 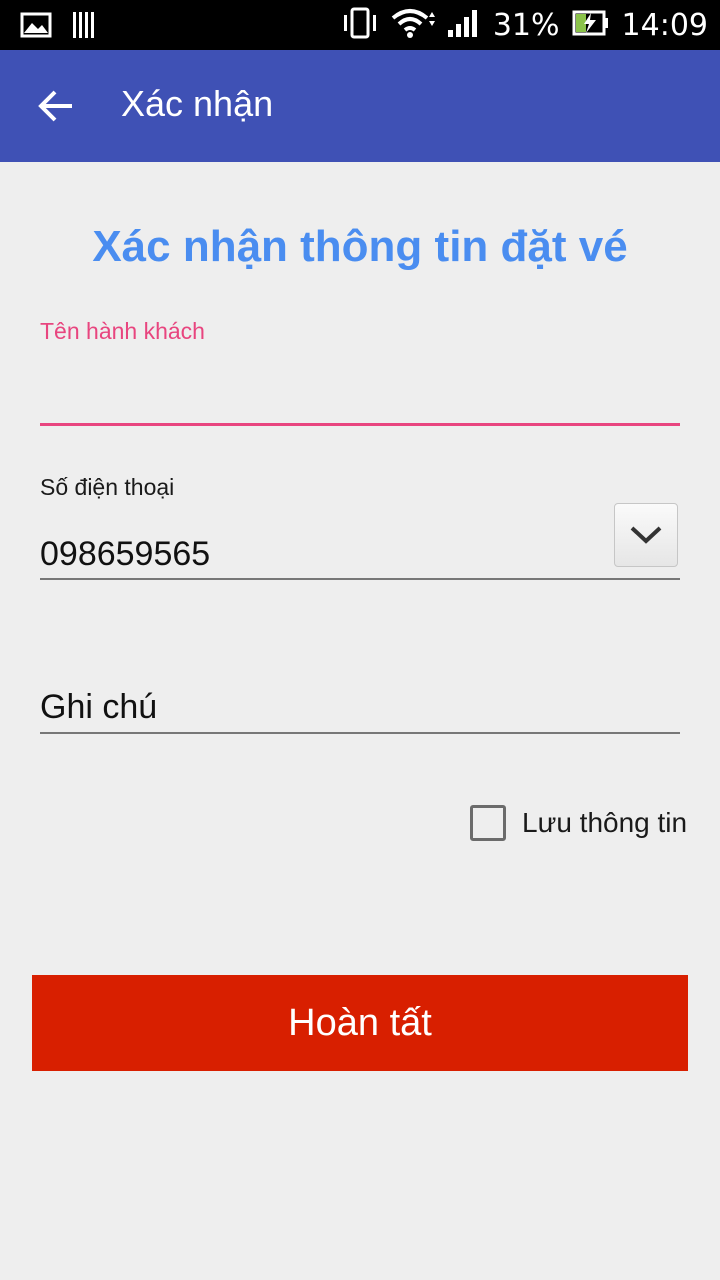 What do you see at coordinates (360, 391) in the screenshot?
I see `passenger-name-input` at bounding box center [360, 391].